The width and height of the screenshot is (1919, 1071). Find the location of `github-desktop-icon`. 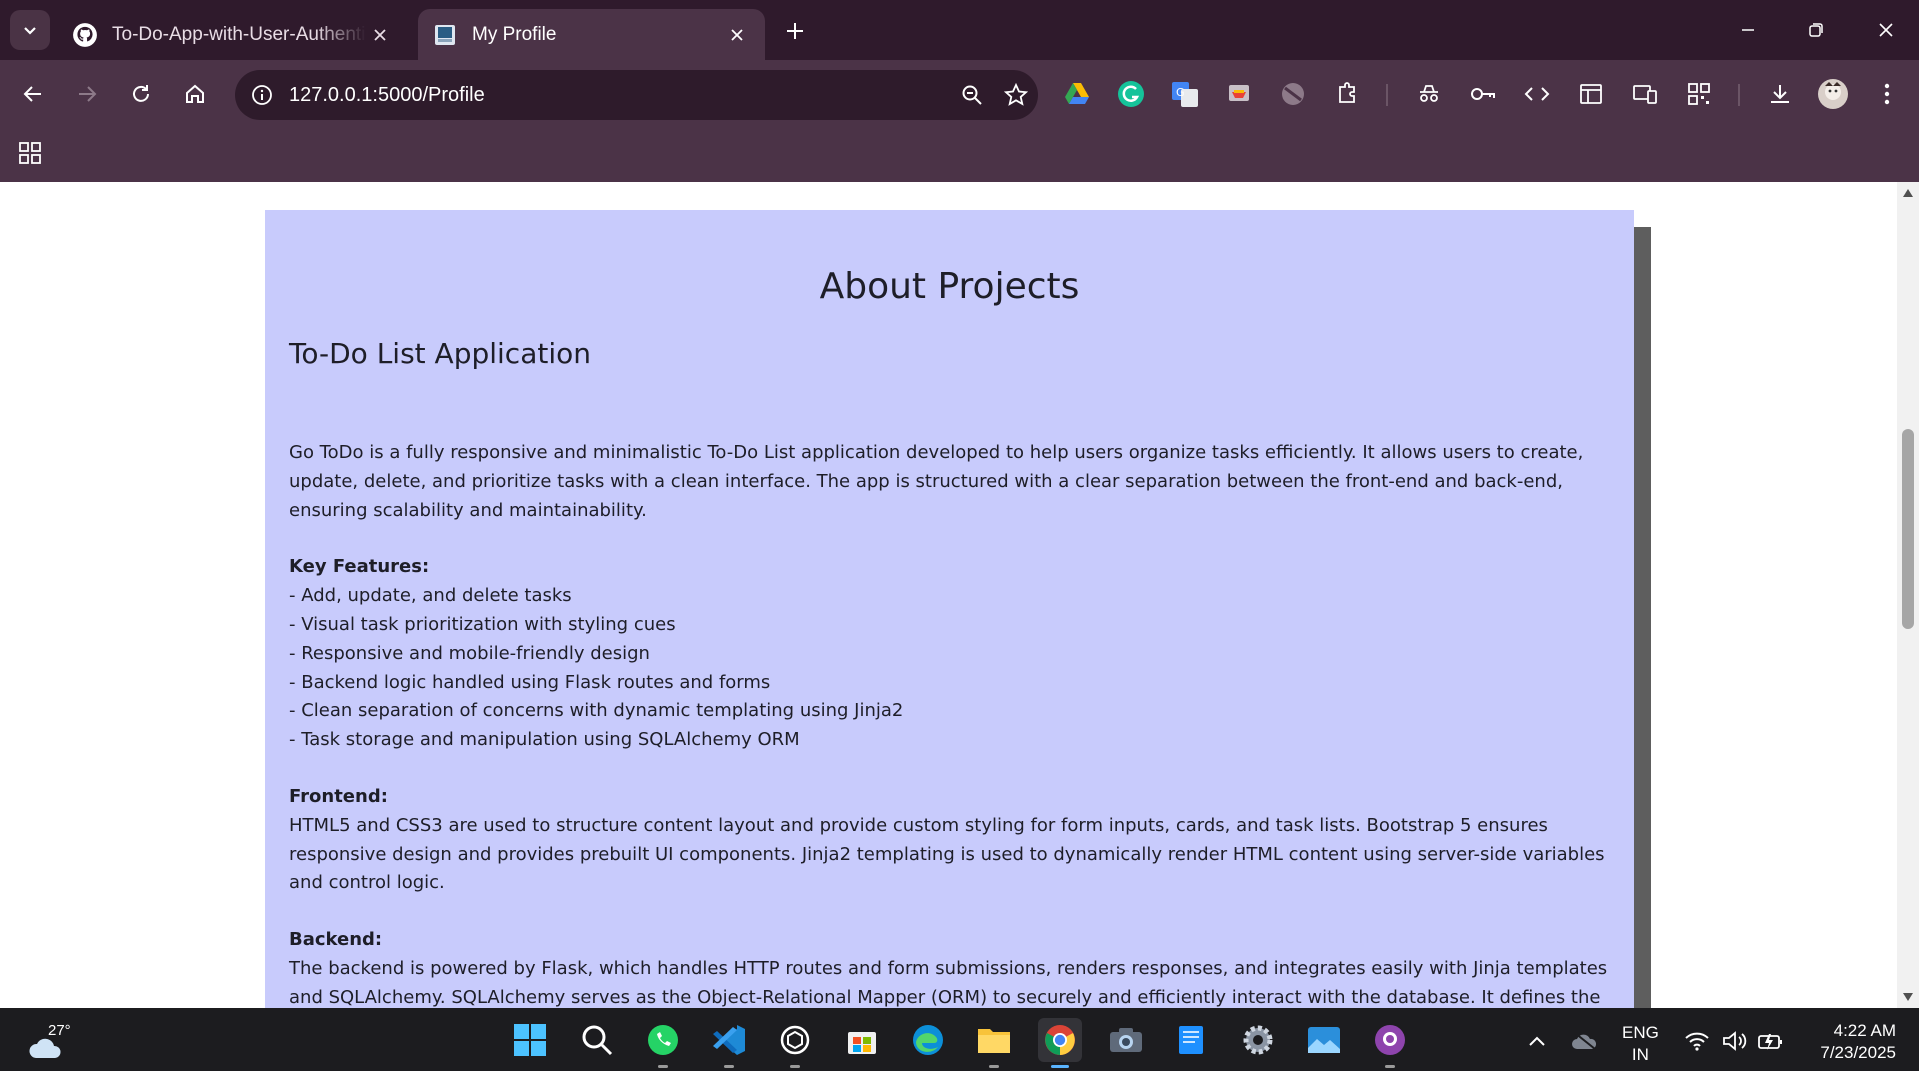

github-desktop-icon is located at coordinates (1390, 1043).